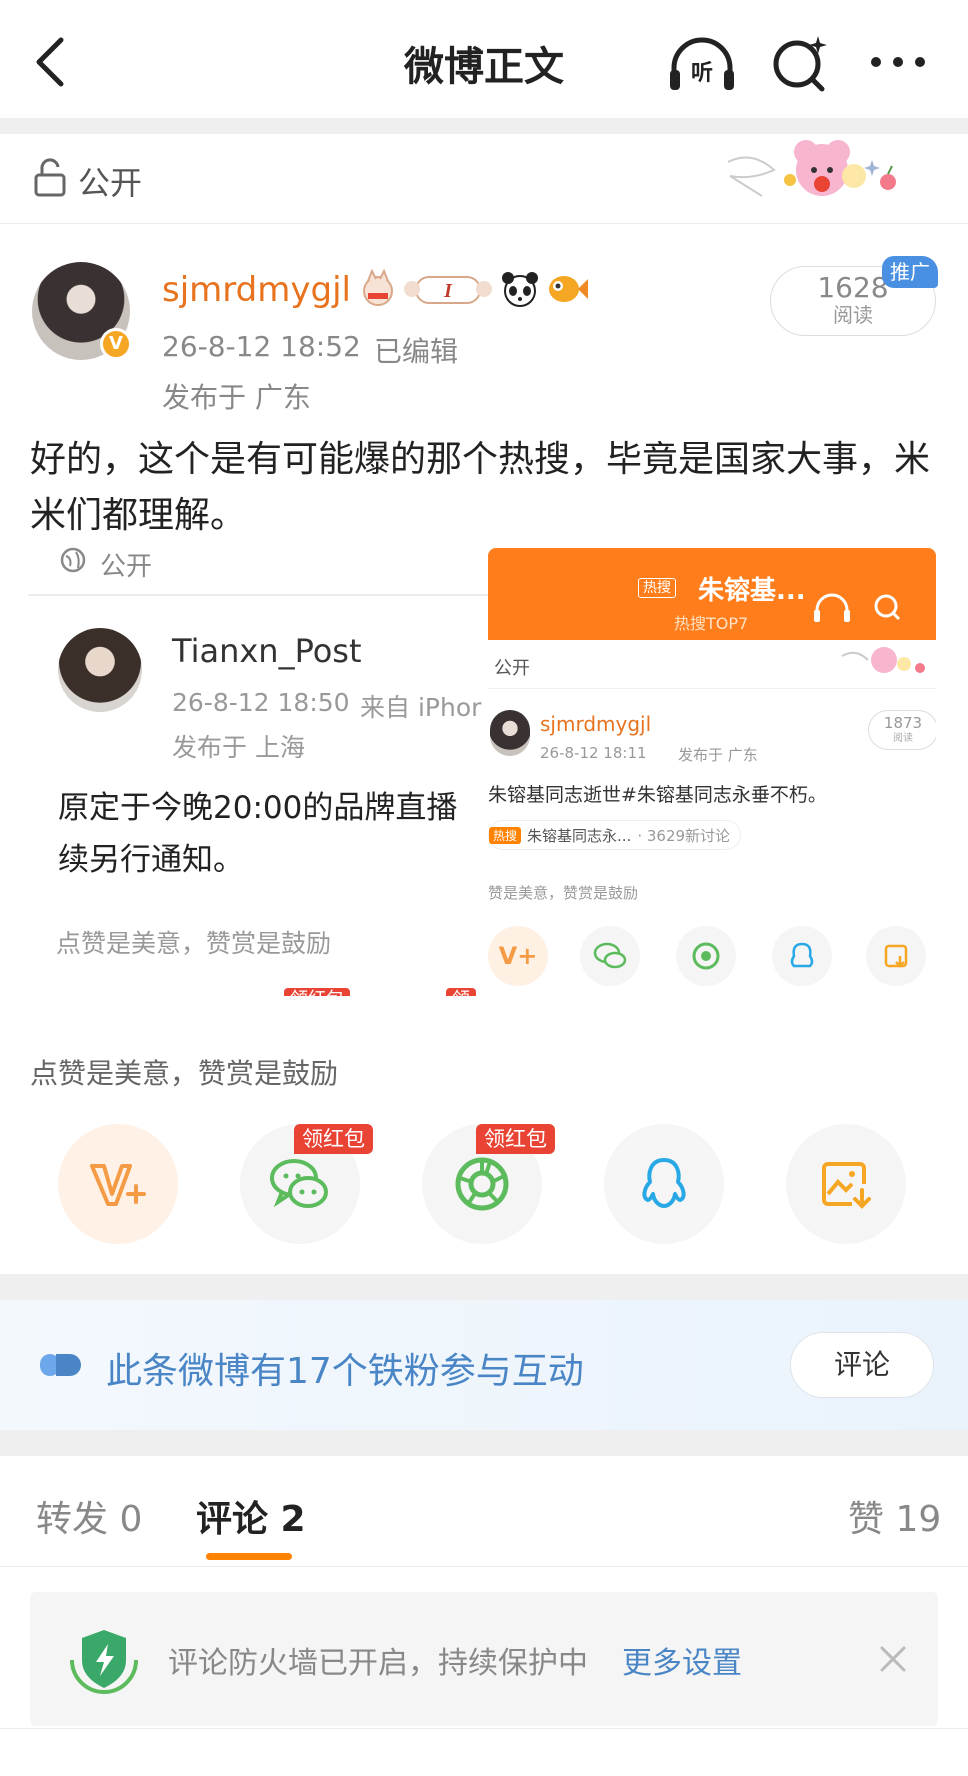 This screenshot has height=1776, width=968. I want to click on read-label: 阅读, so click(853, 315).